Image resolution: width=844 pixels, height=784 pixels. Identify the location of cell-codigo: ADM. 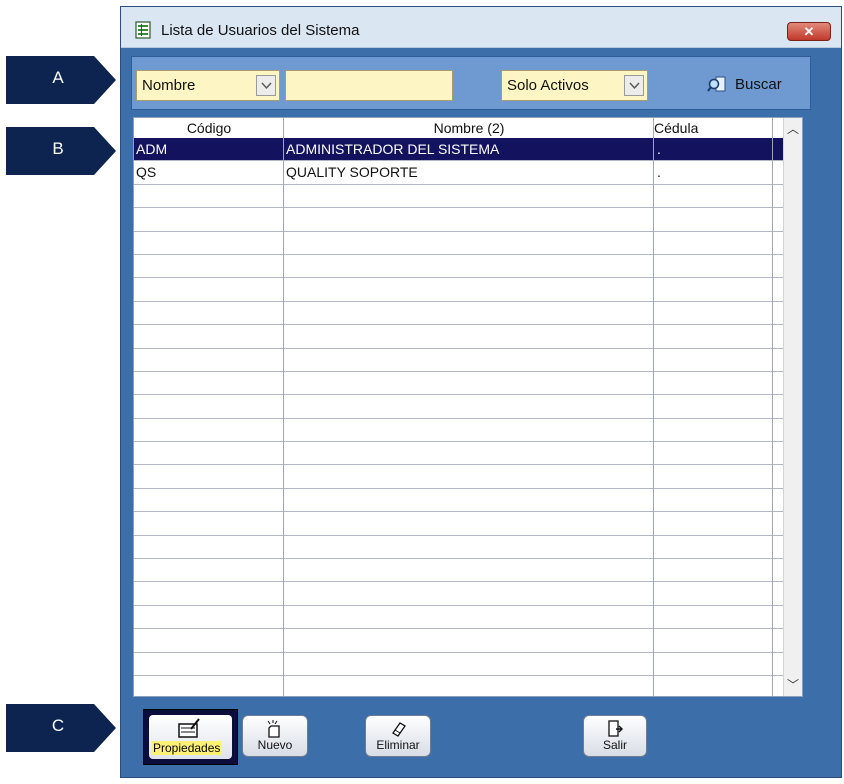
(152, 149).